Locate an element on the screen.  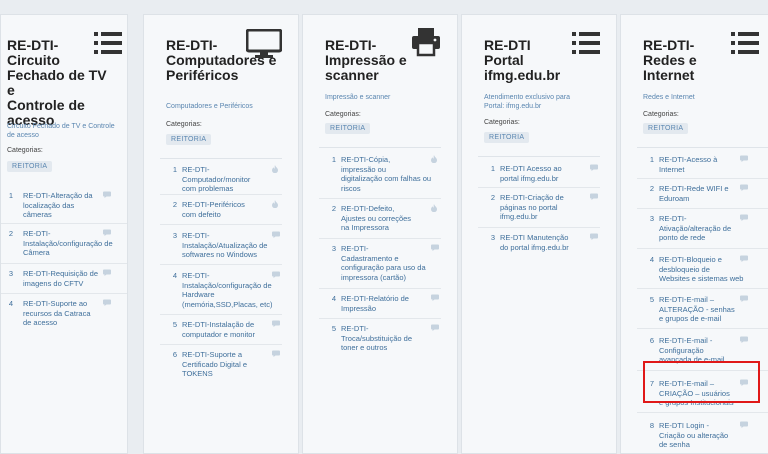
item-link: RE-DTI-Acesso à Internet is located at coordinates (704, 164).